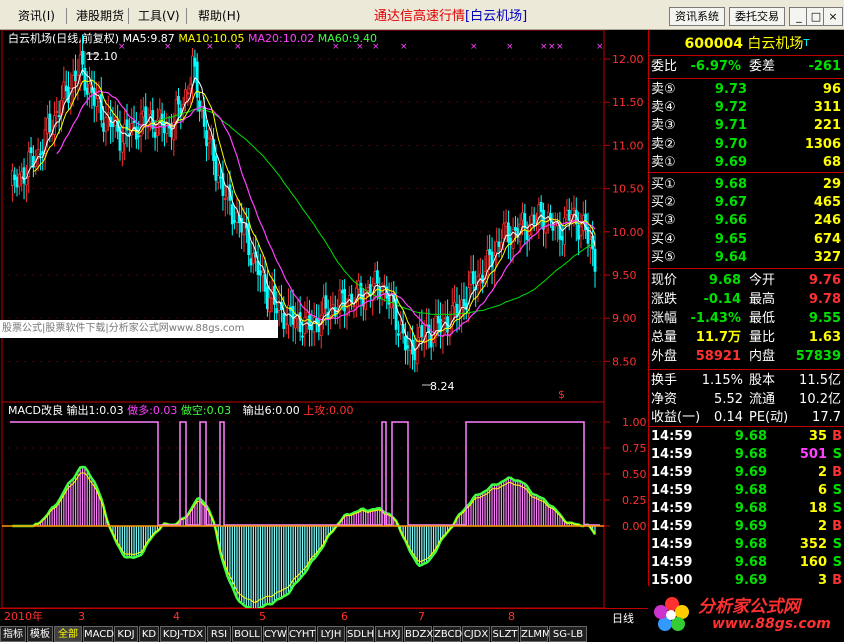 This screenshot has height=642, width=844. Describe the element at coordinates (746, 203) in the screenshot. I see `buy-level-2: 买② 9.67 465` at that location.